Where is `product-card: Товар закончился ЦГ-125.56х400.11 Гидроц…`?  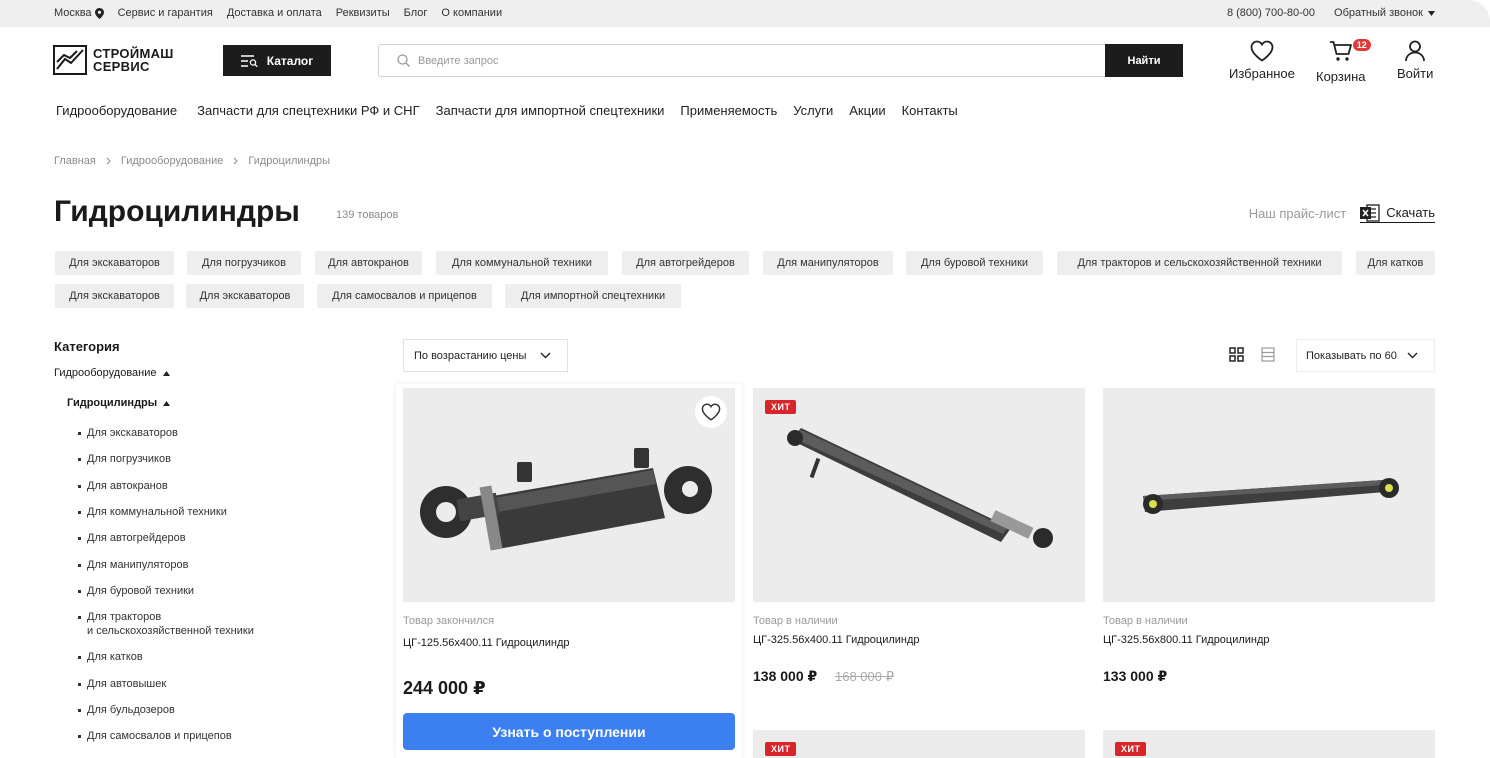 product-card: Товар закончился ЦГ-125.56х400.11 Гидроц… is located at coordinates (569, 569).